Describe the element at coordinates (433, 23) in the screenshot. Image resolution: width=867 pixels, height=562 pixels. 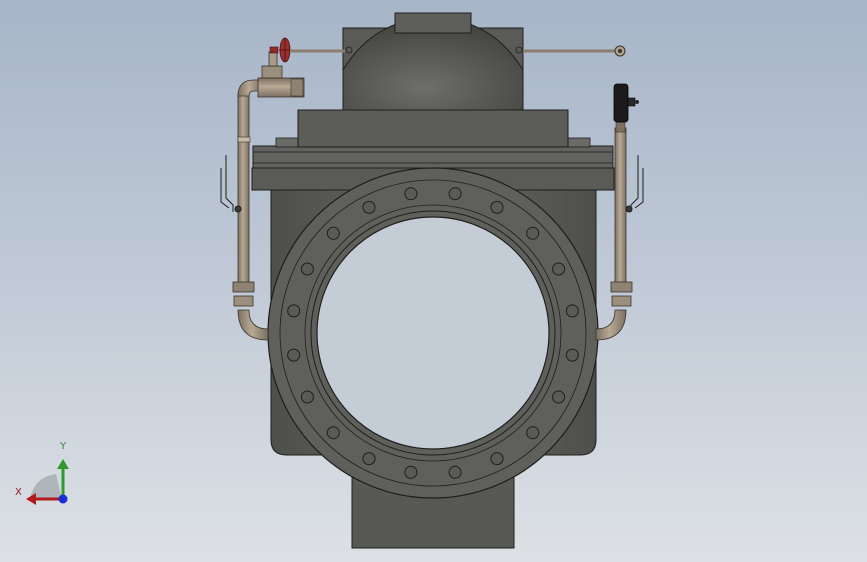
I see `dome-cap` at that location.